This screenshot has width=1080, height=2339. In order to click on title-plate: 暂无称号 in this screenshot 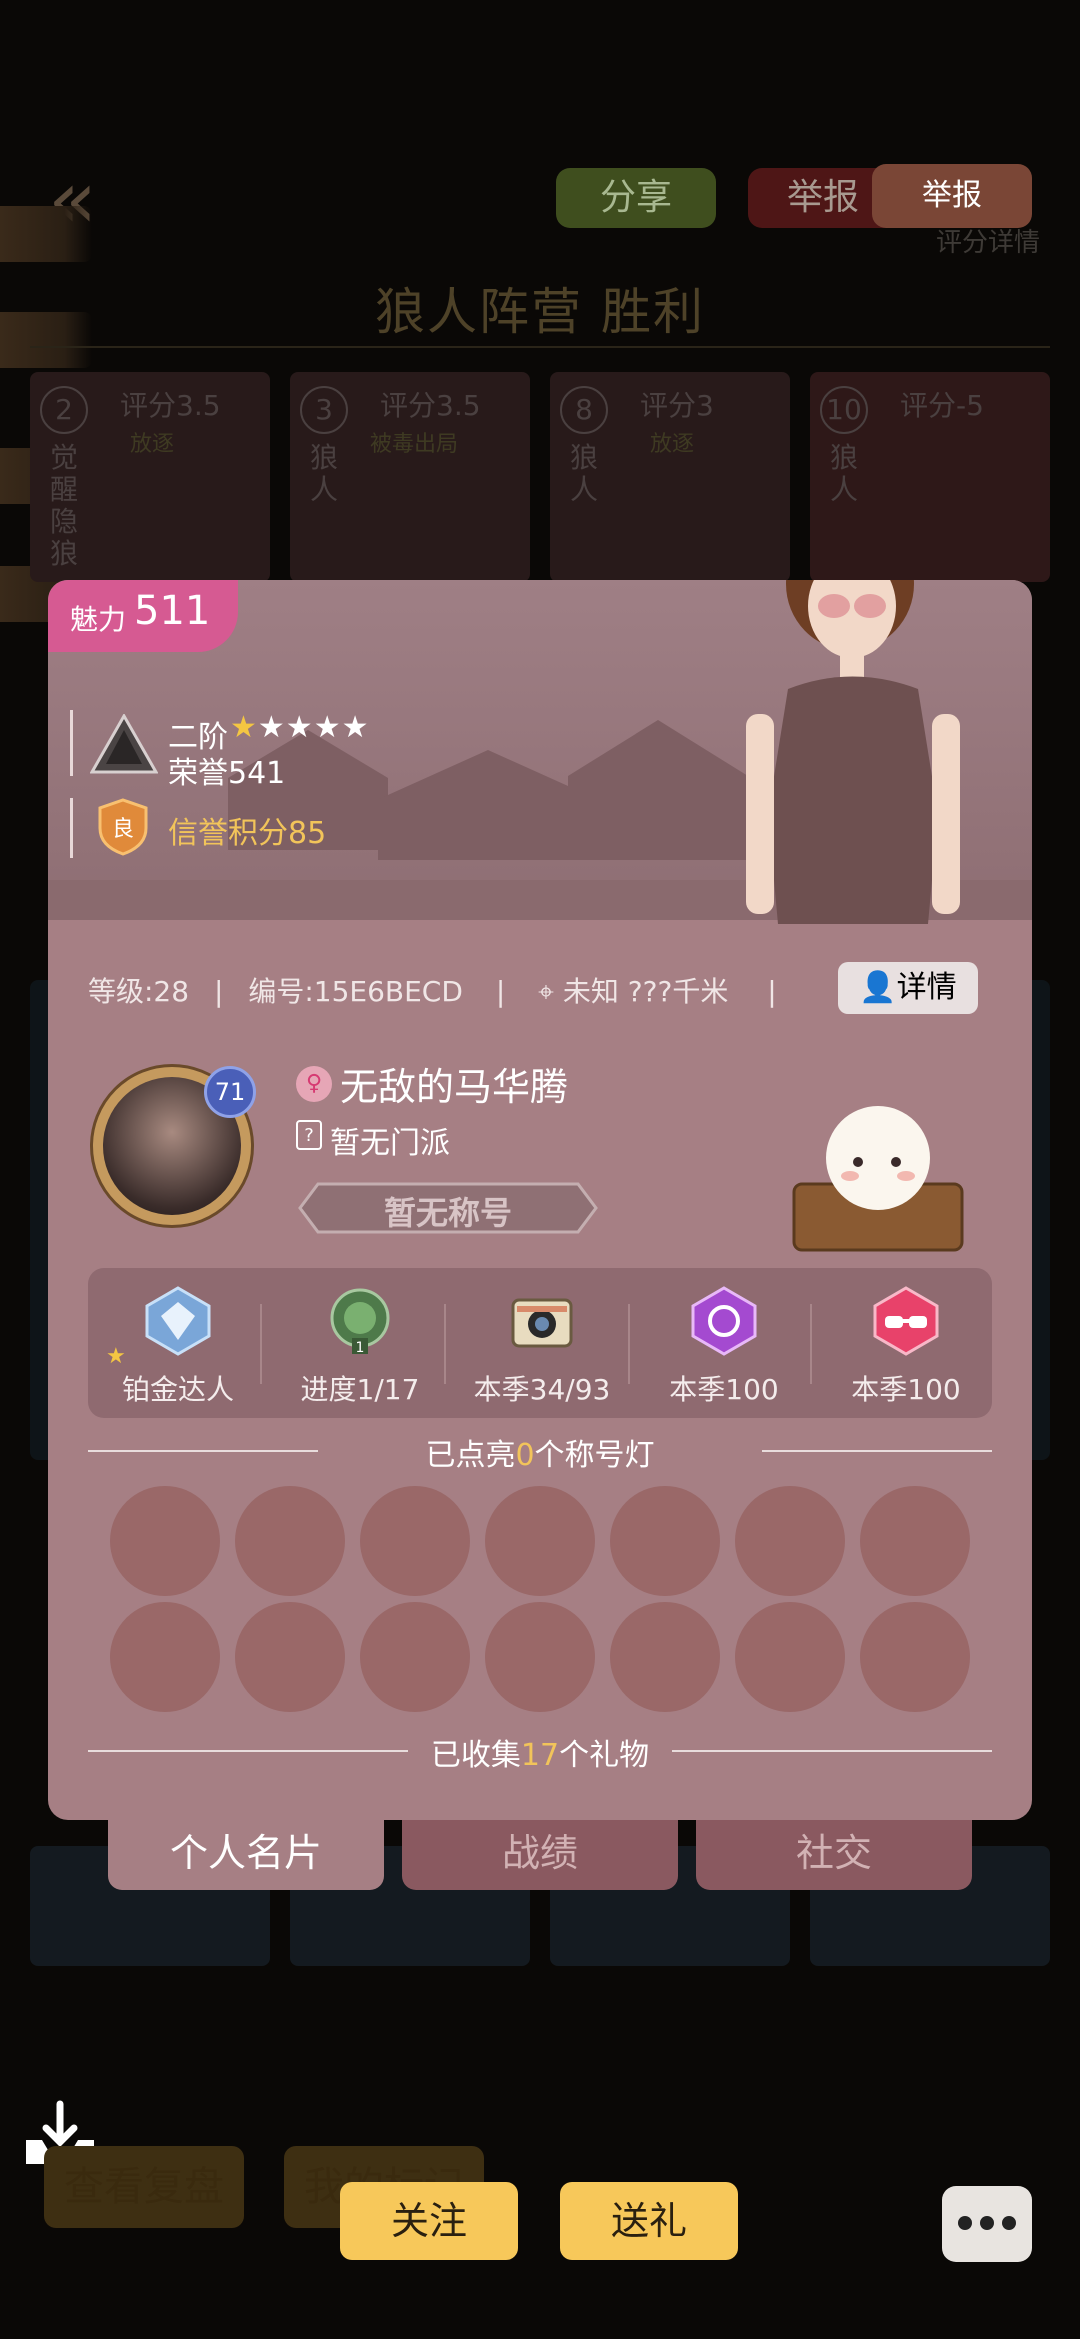, I will do `click(448, 1208)`.